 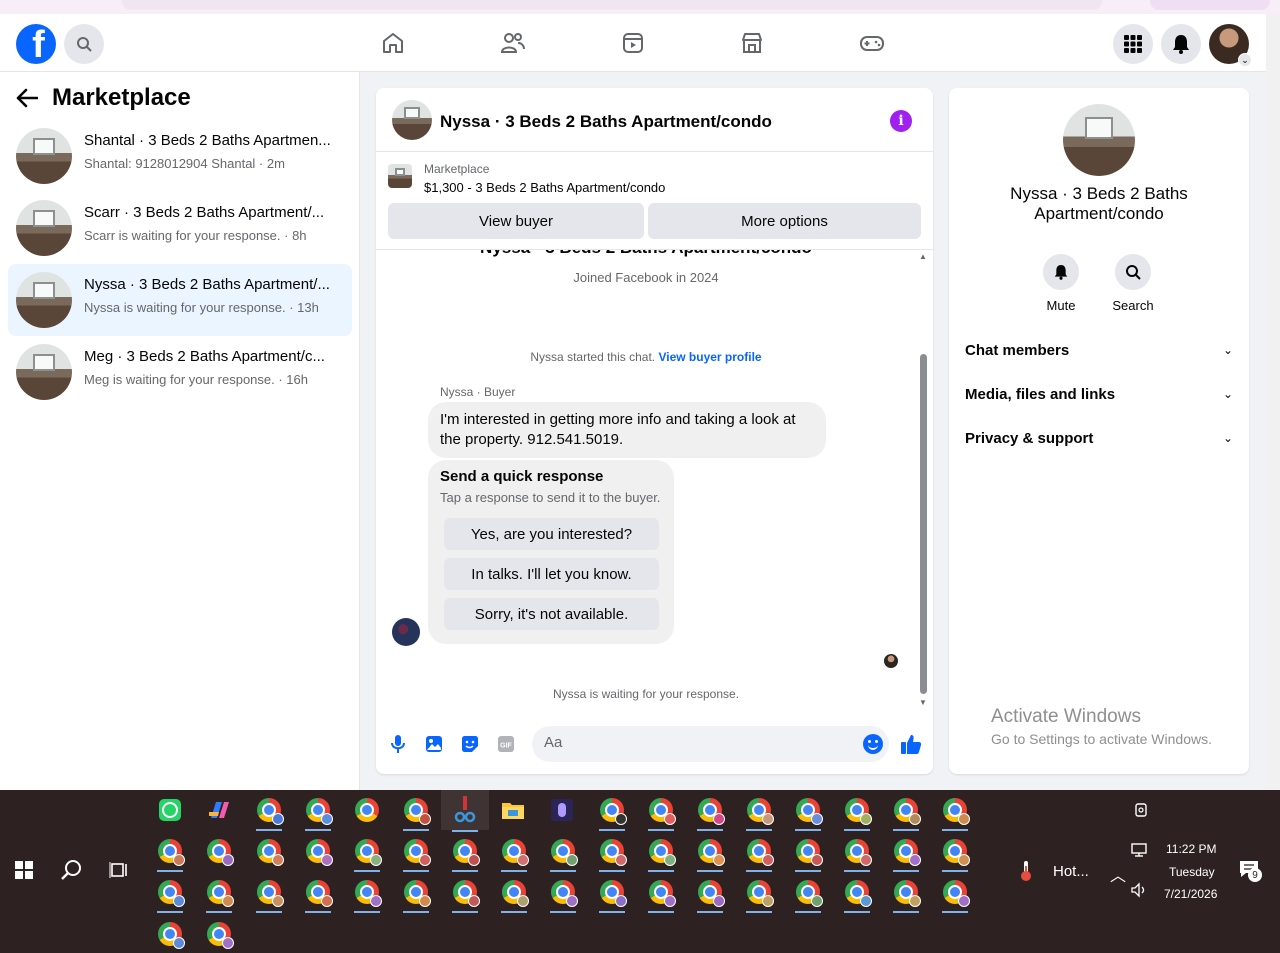 What do you see at coordinates (1139, 890) in the screenshot?
I see `volume-icon` at bounding box center [1139, 890].